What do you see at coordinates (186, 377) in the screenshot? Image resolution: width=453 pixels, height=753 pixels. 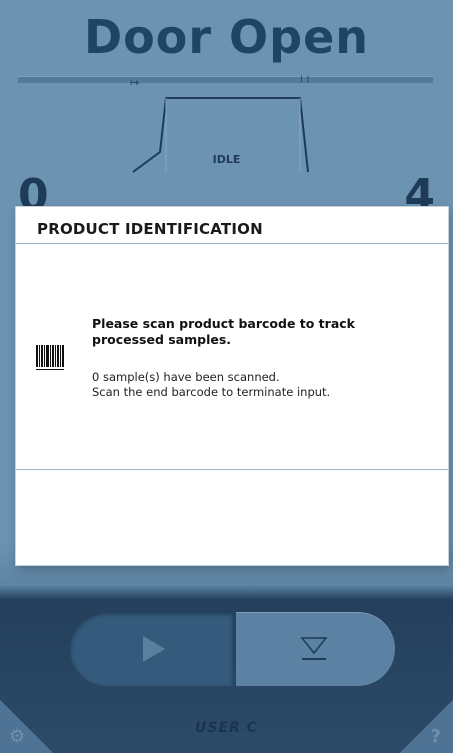 I see `scanned-count-status: 0 sample(s) have been scanned.` at bounding box center [186, 377].